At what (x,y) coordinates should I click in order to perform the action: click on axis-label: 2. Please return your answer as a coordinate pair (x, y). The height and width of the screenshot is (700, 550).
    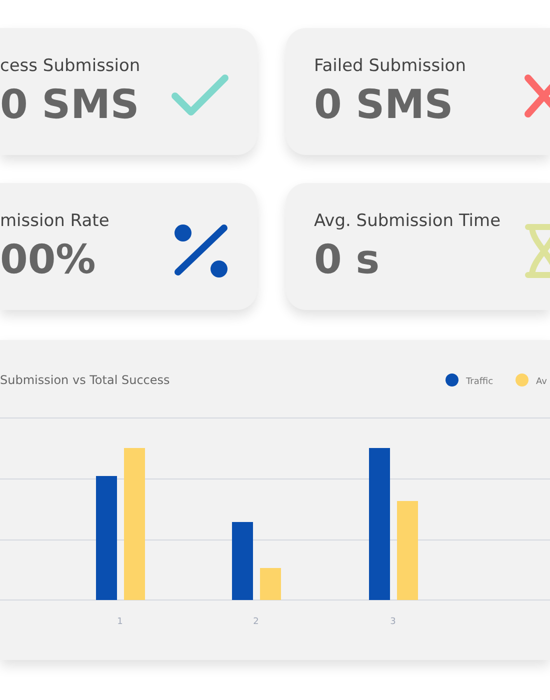
    Looking at the image, I should click on (256, 622).